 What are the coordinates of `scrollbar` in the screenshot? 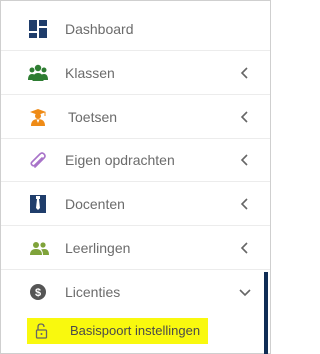 It's located at (266, 313).